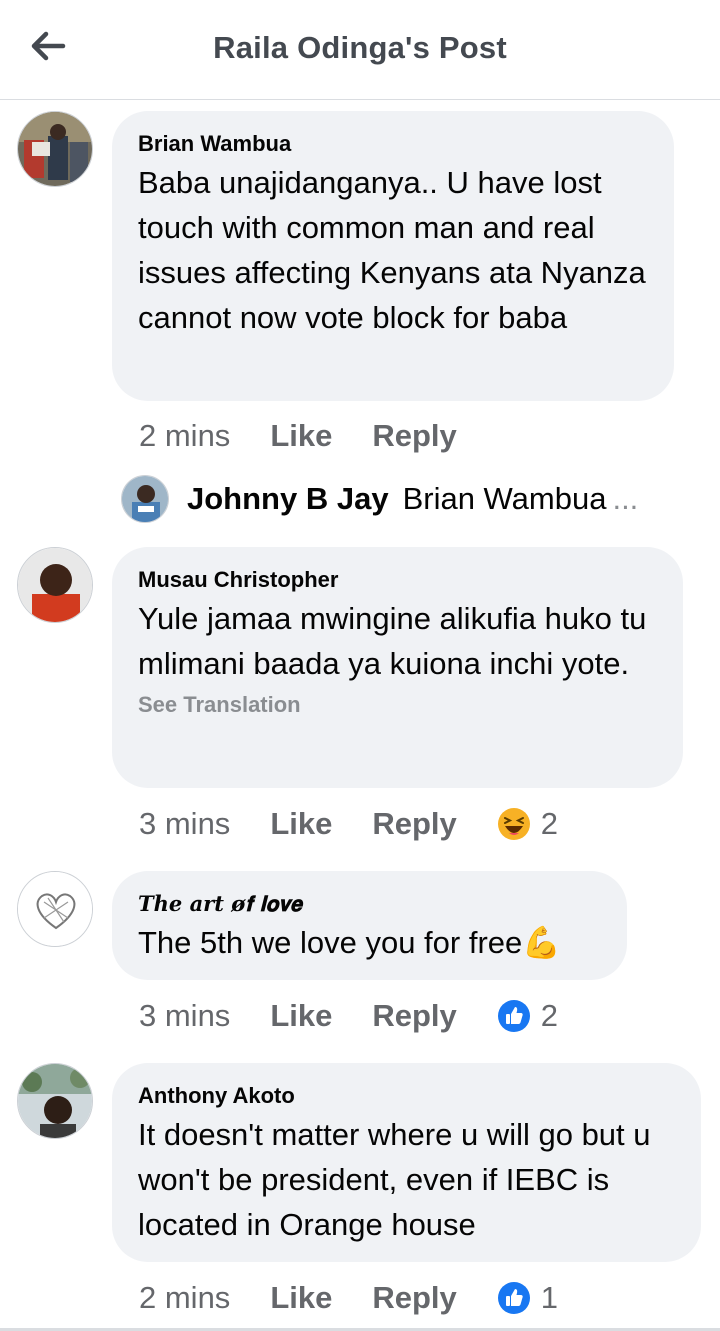  I want to click on reply-author: Johnny B Jay, so click(288, 498).